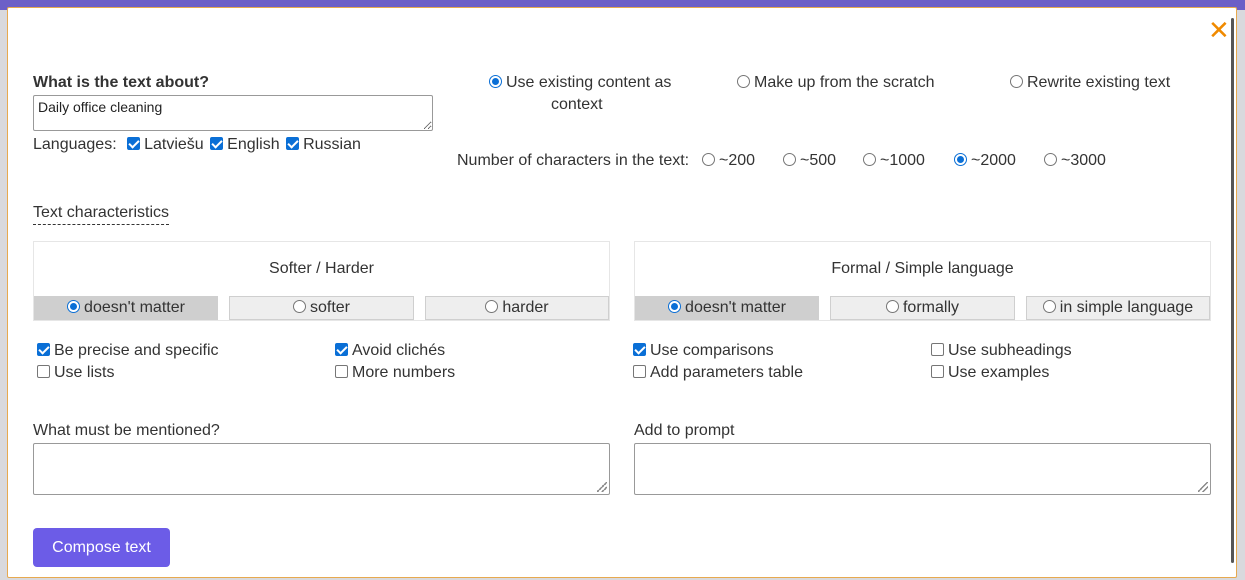 Image resolution: width=1245 pixels, height=580 pixels. I want to click on compose-text-button: Compose text, so click(101, 547).